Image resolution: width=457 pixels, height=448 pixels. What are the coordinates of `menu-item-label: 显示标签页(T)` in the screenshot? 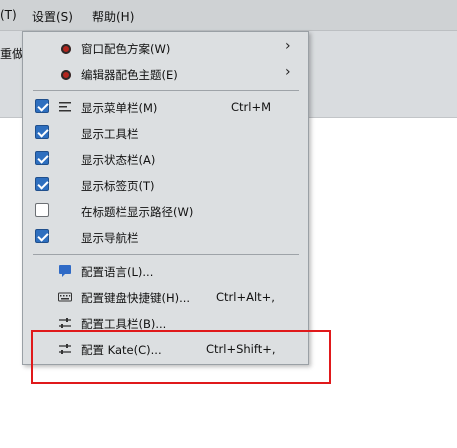 It's located at (118, 186).